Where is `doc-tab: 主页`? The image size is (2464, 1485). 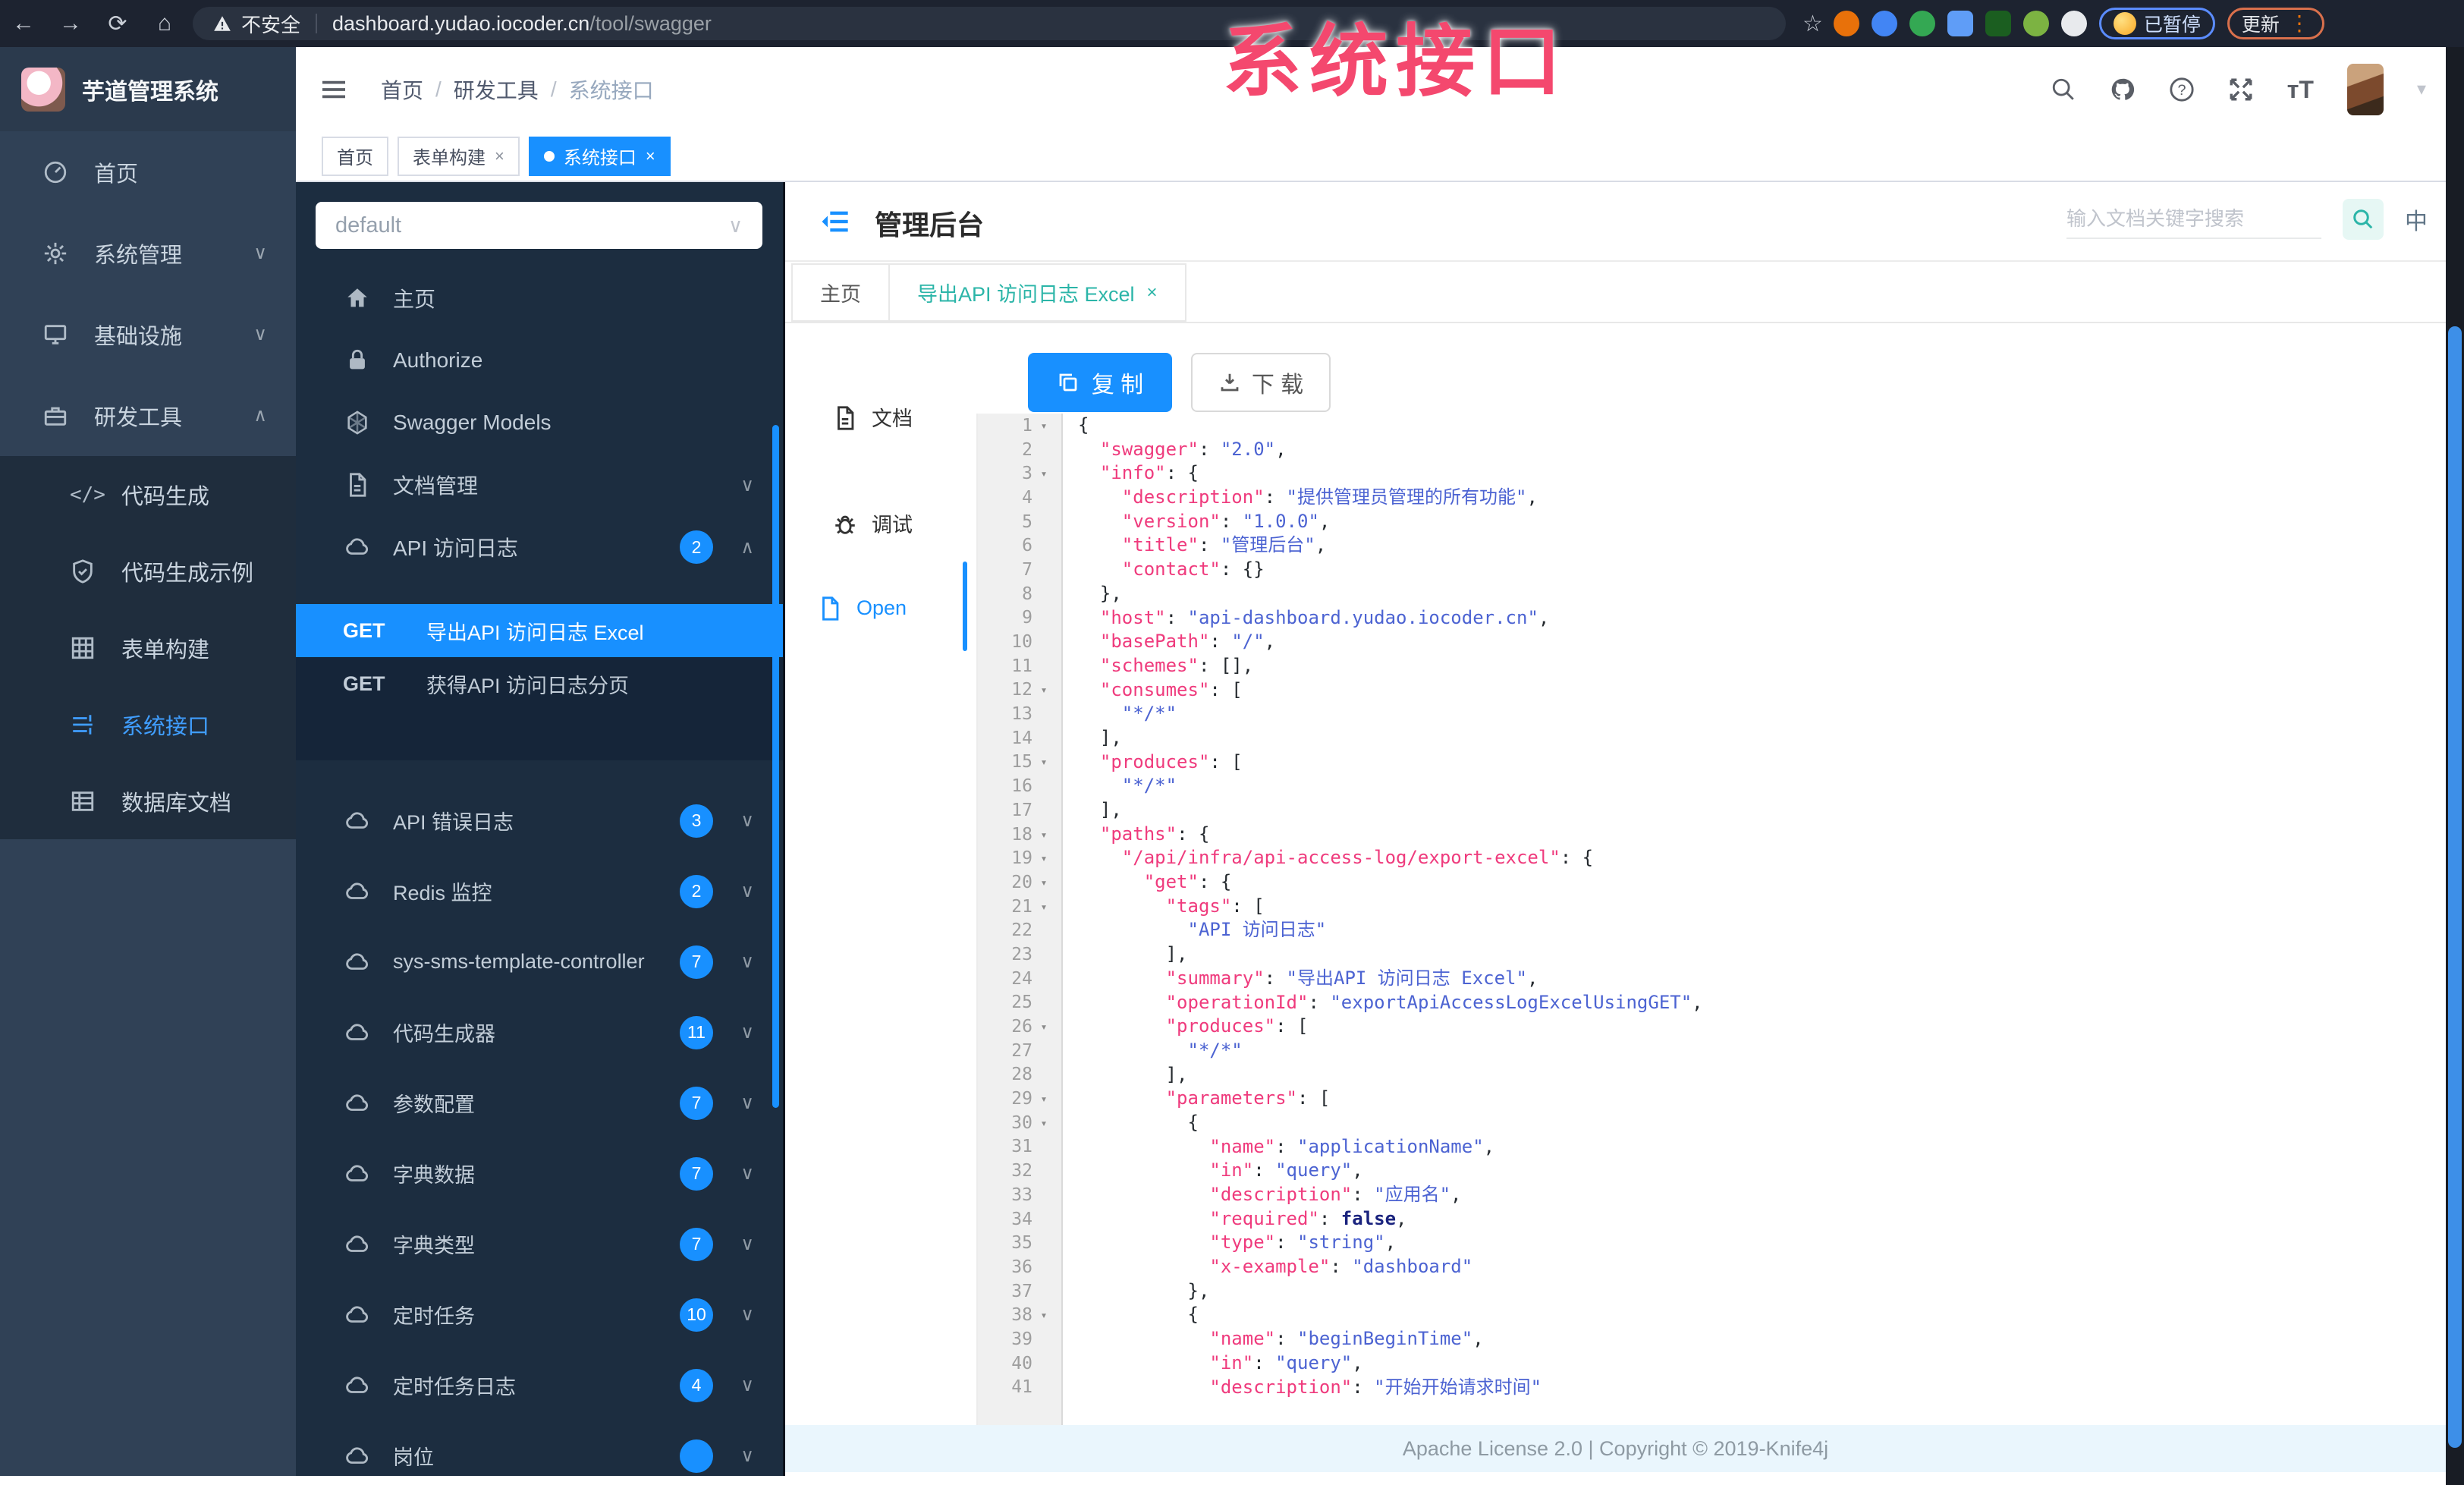 doc-tab: 主页 is located at coordinates (840, 292).